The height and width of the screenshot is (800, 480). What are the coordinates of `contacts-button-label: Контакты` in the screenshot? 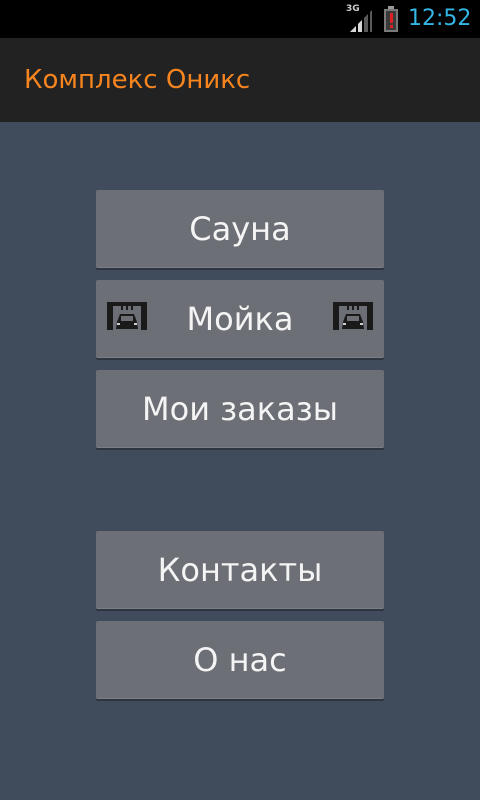 It's located at (240, 570).